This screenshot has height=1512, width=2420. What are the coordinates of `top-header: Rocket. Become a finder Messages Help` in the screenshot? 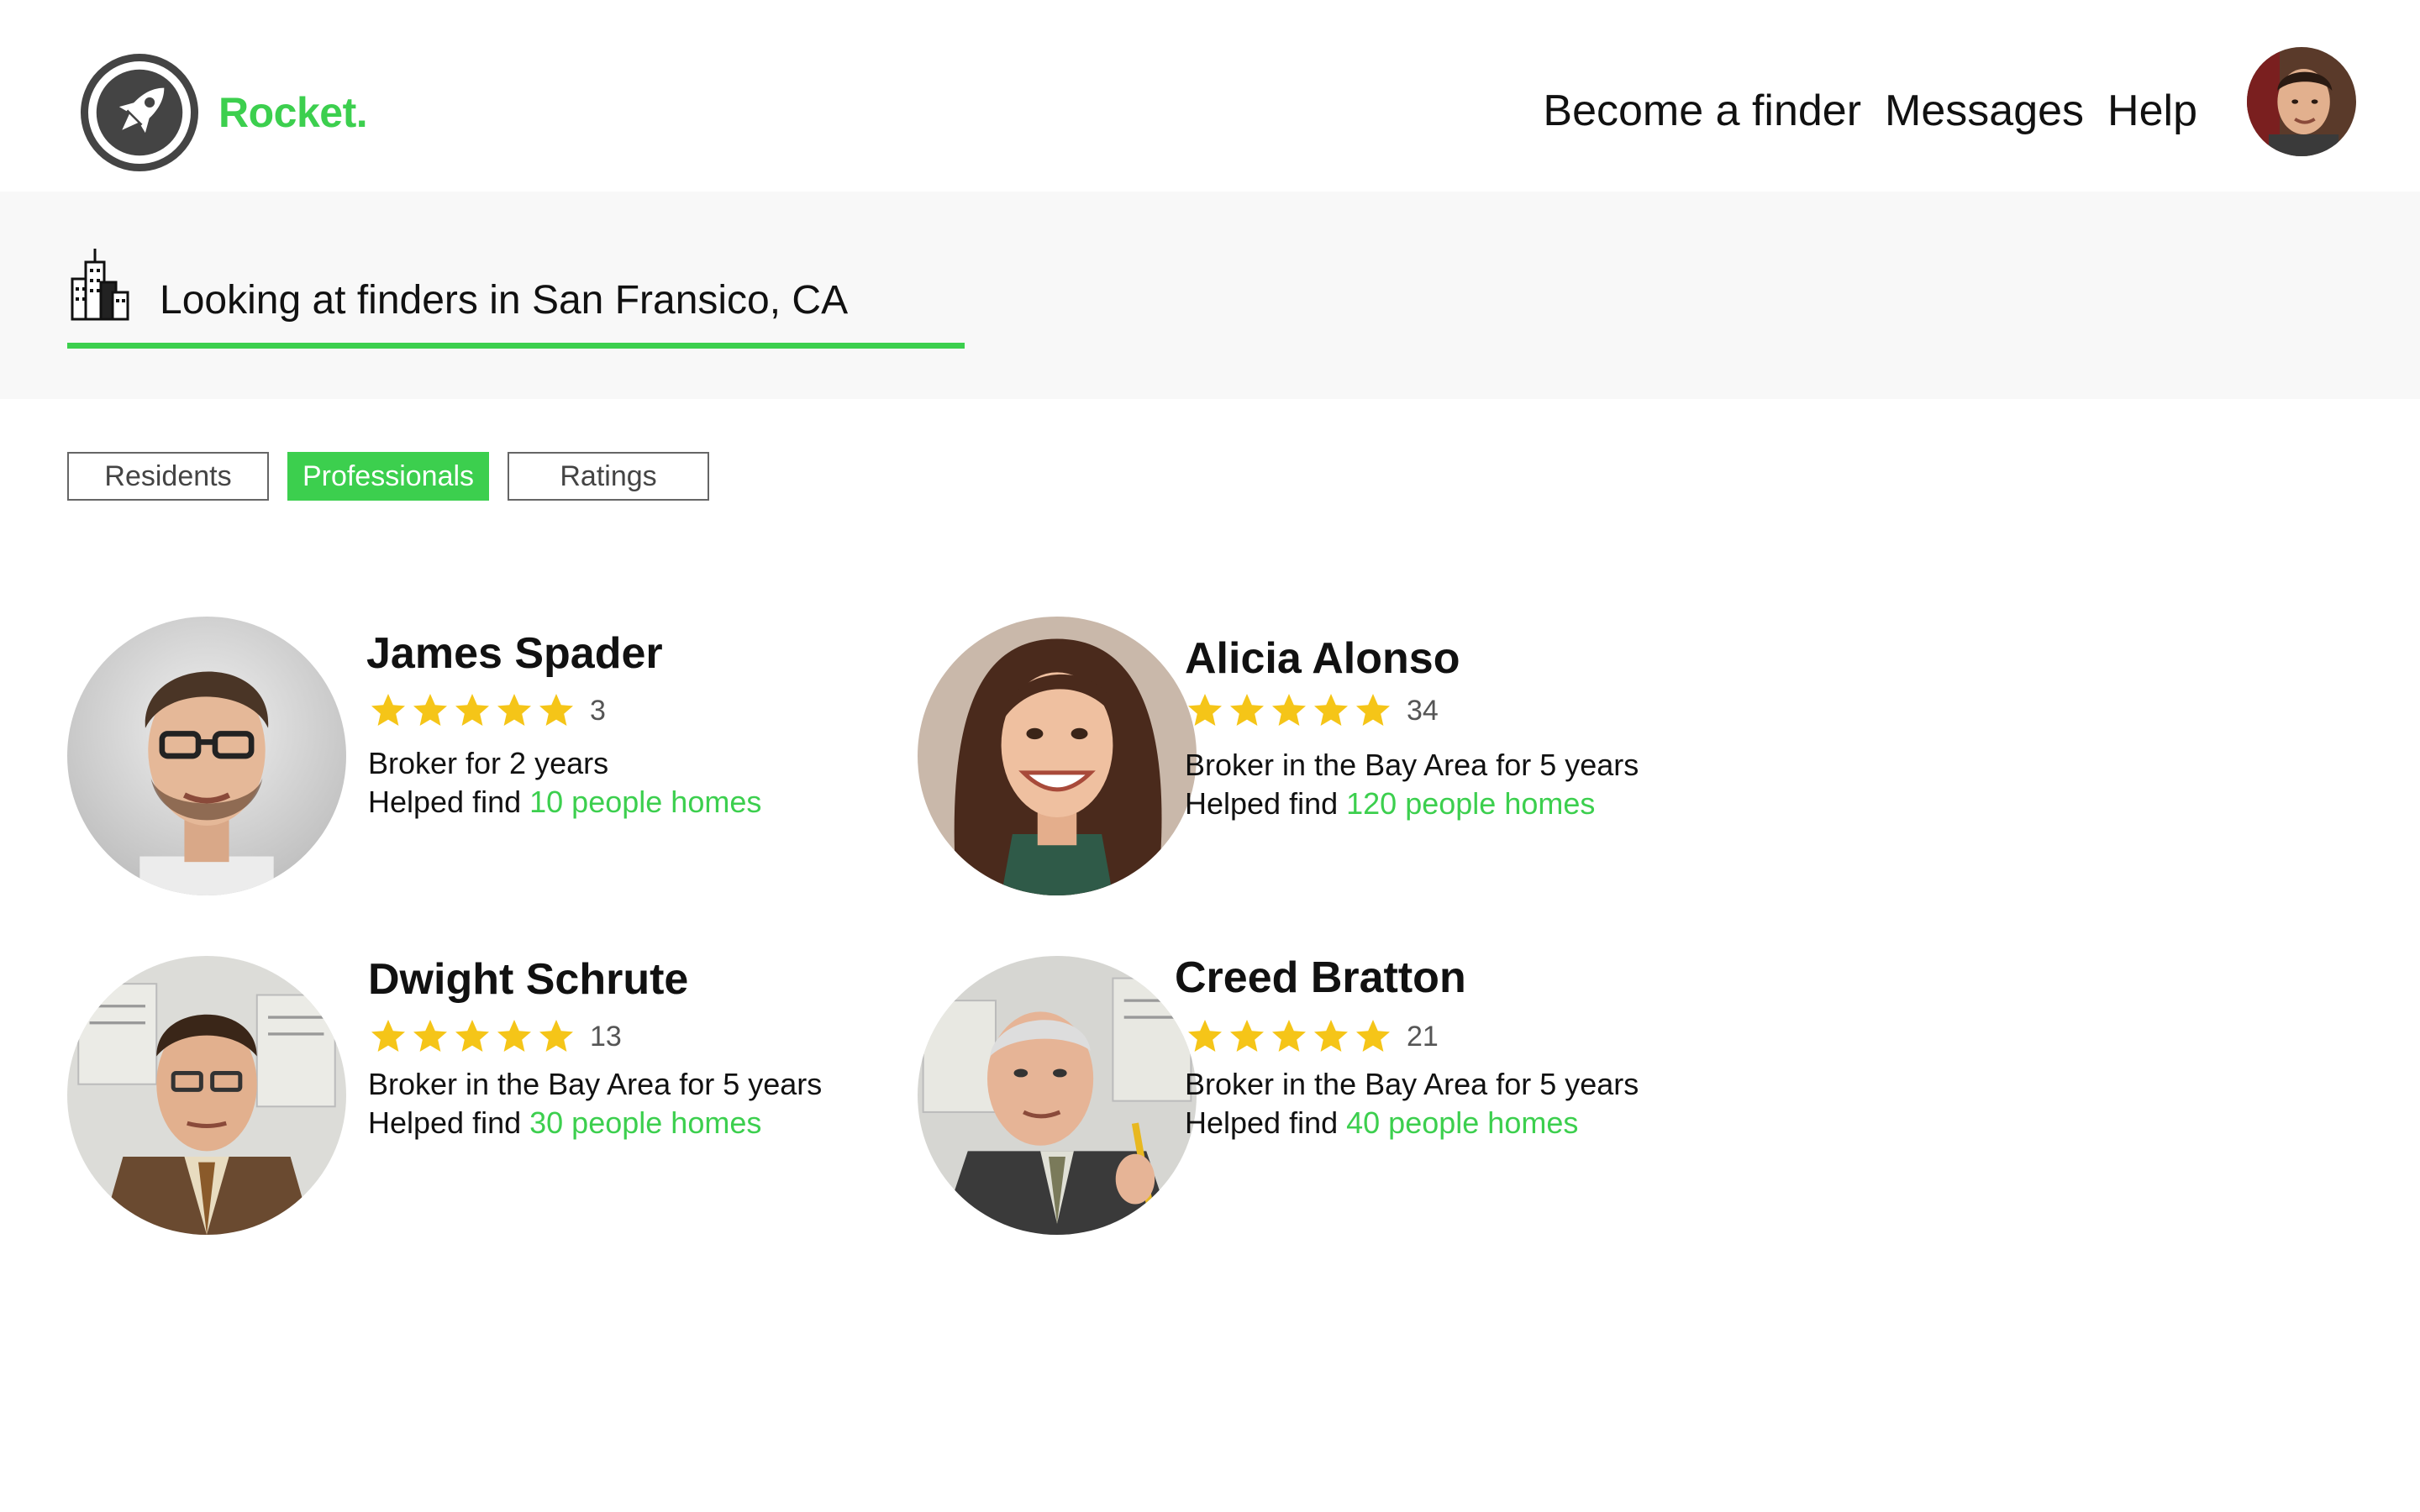 It's located at (1210, 96).